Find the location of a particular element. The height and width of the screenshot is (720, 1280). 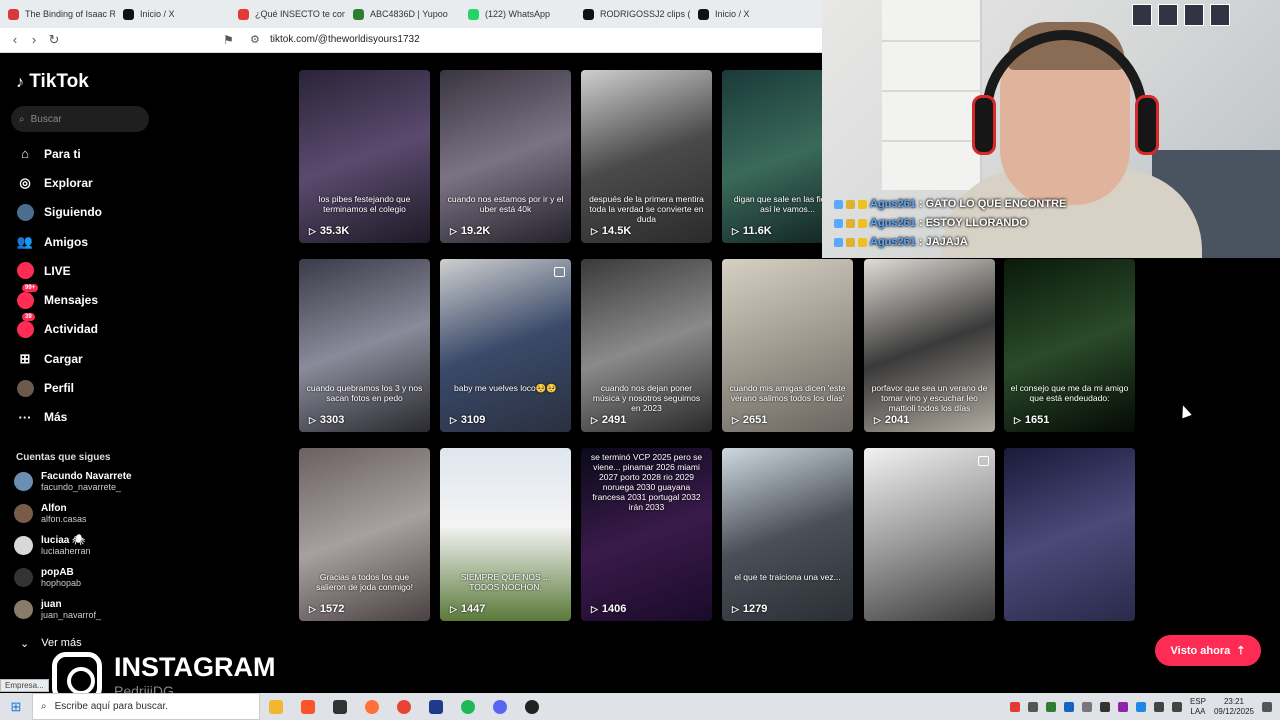

nav-item-explorar: ◎ Explorar is located at coordinates (85, 182).